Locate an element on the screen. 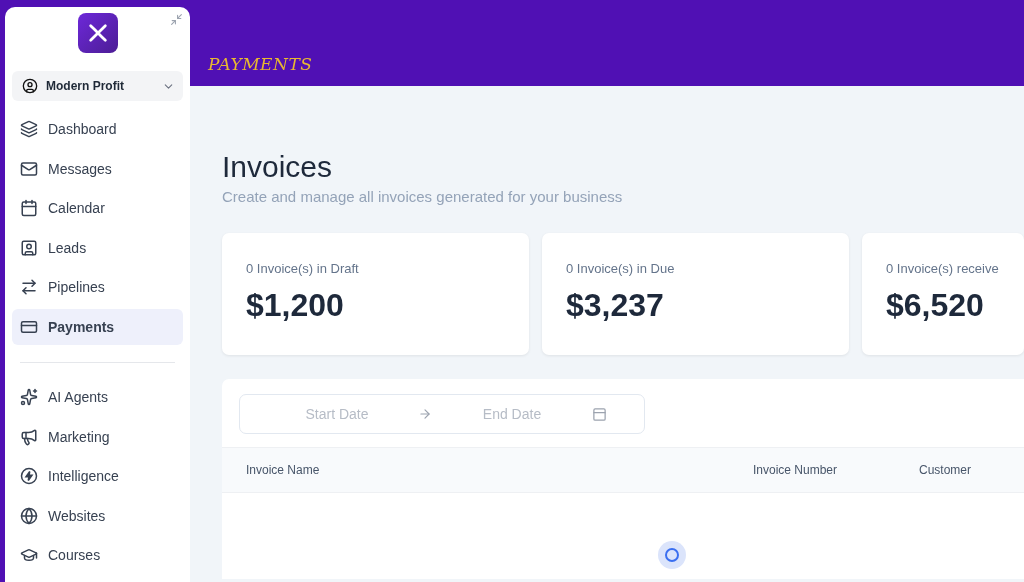 This screenshot has width=1024, height=582. sidebar-item: Intelligence is located at coordinates (97, 476).